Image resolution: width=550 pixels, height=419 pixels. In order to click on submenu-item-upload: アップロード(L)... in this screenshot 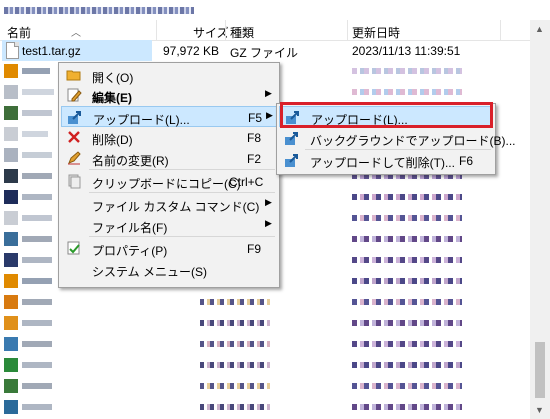, I will do `click(386, 116)`.